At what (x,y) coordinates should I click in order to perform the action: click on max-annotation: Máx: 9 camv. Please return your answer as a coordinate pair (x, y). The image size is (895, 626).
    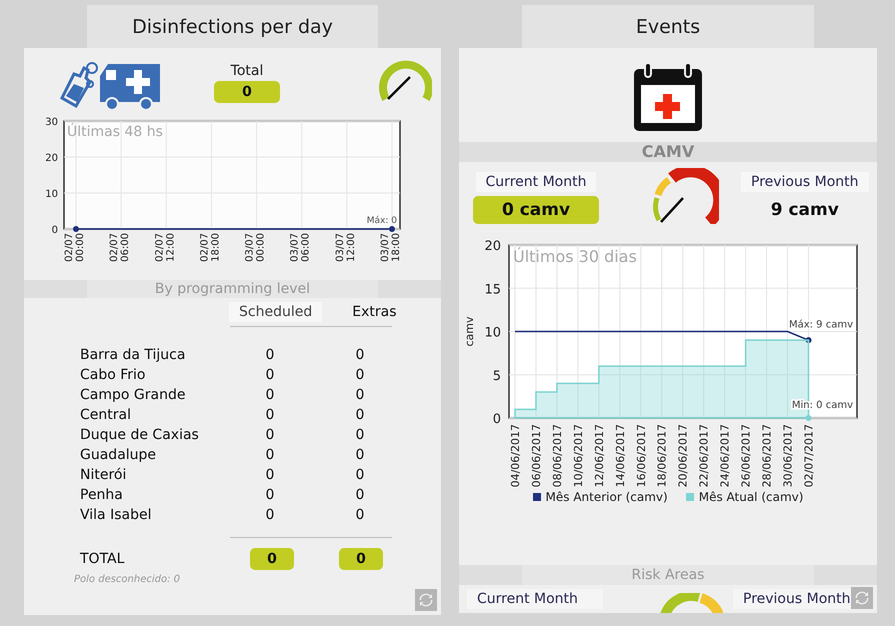
    Looking at the image, I should click on (820, 325).